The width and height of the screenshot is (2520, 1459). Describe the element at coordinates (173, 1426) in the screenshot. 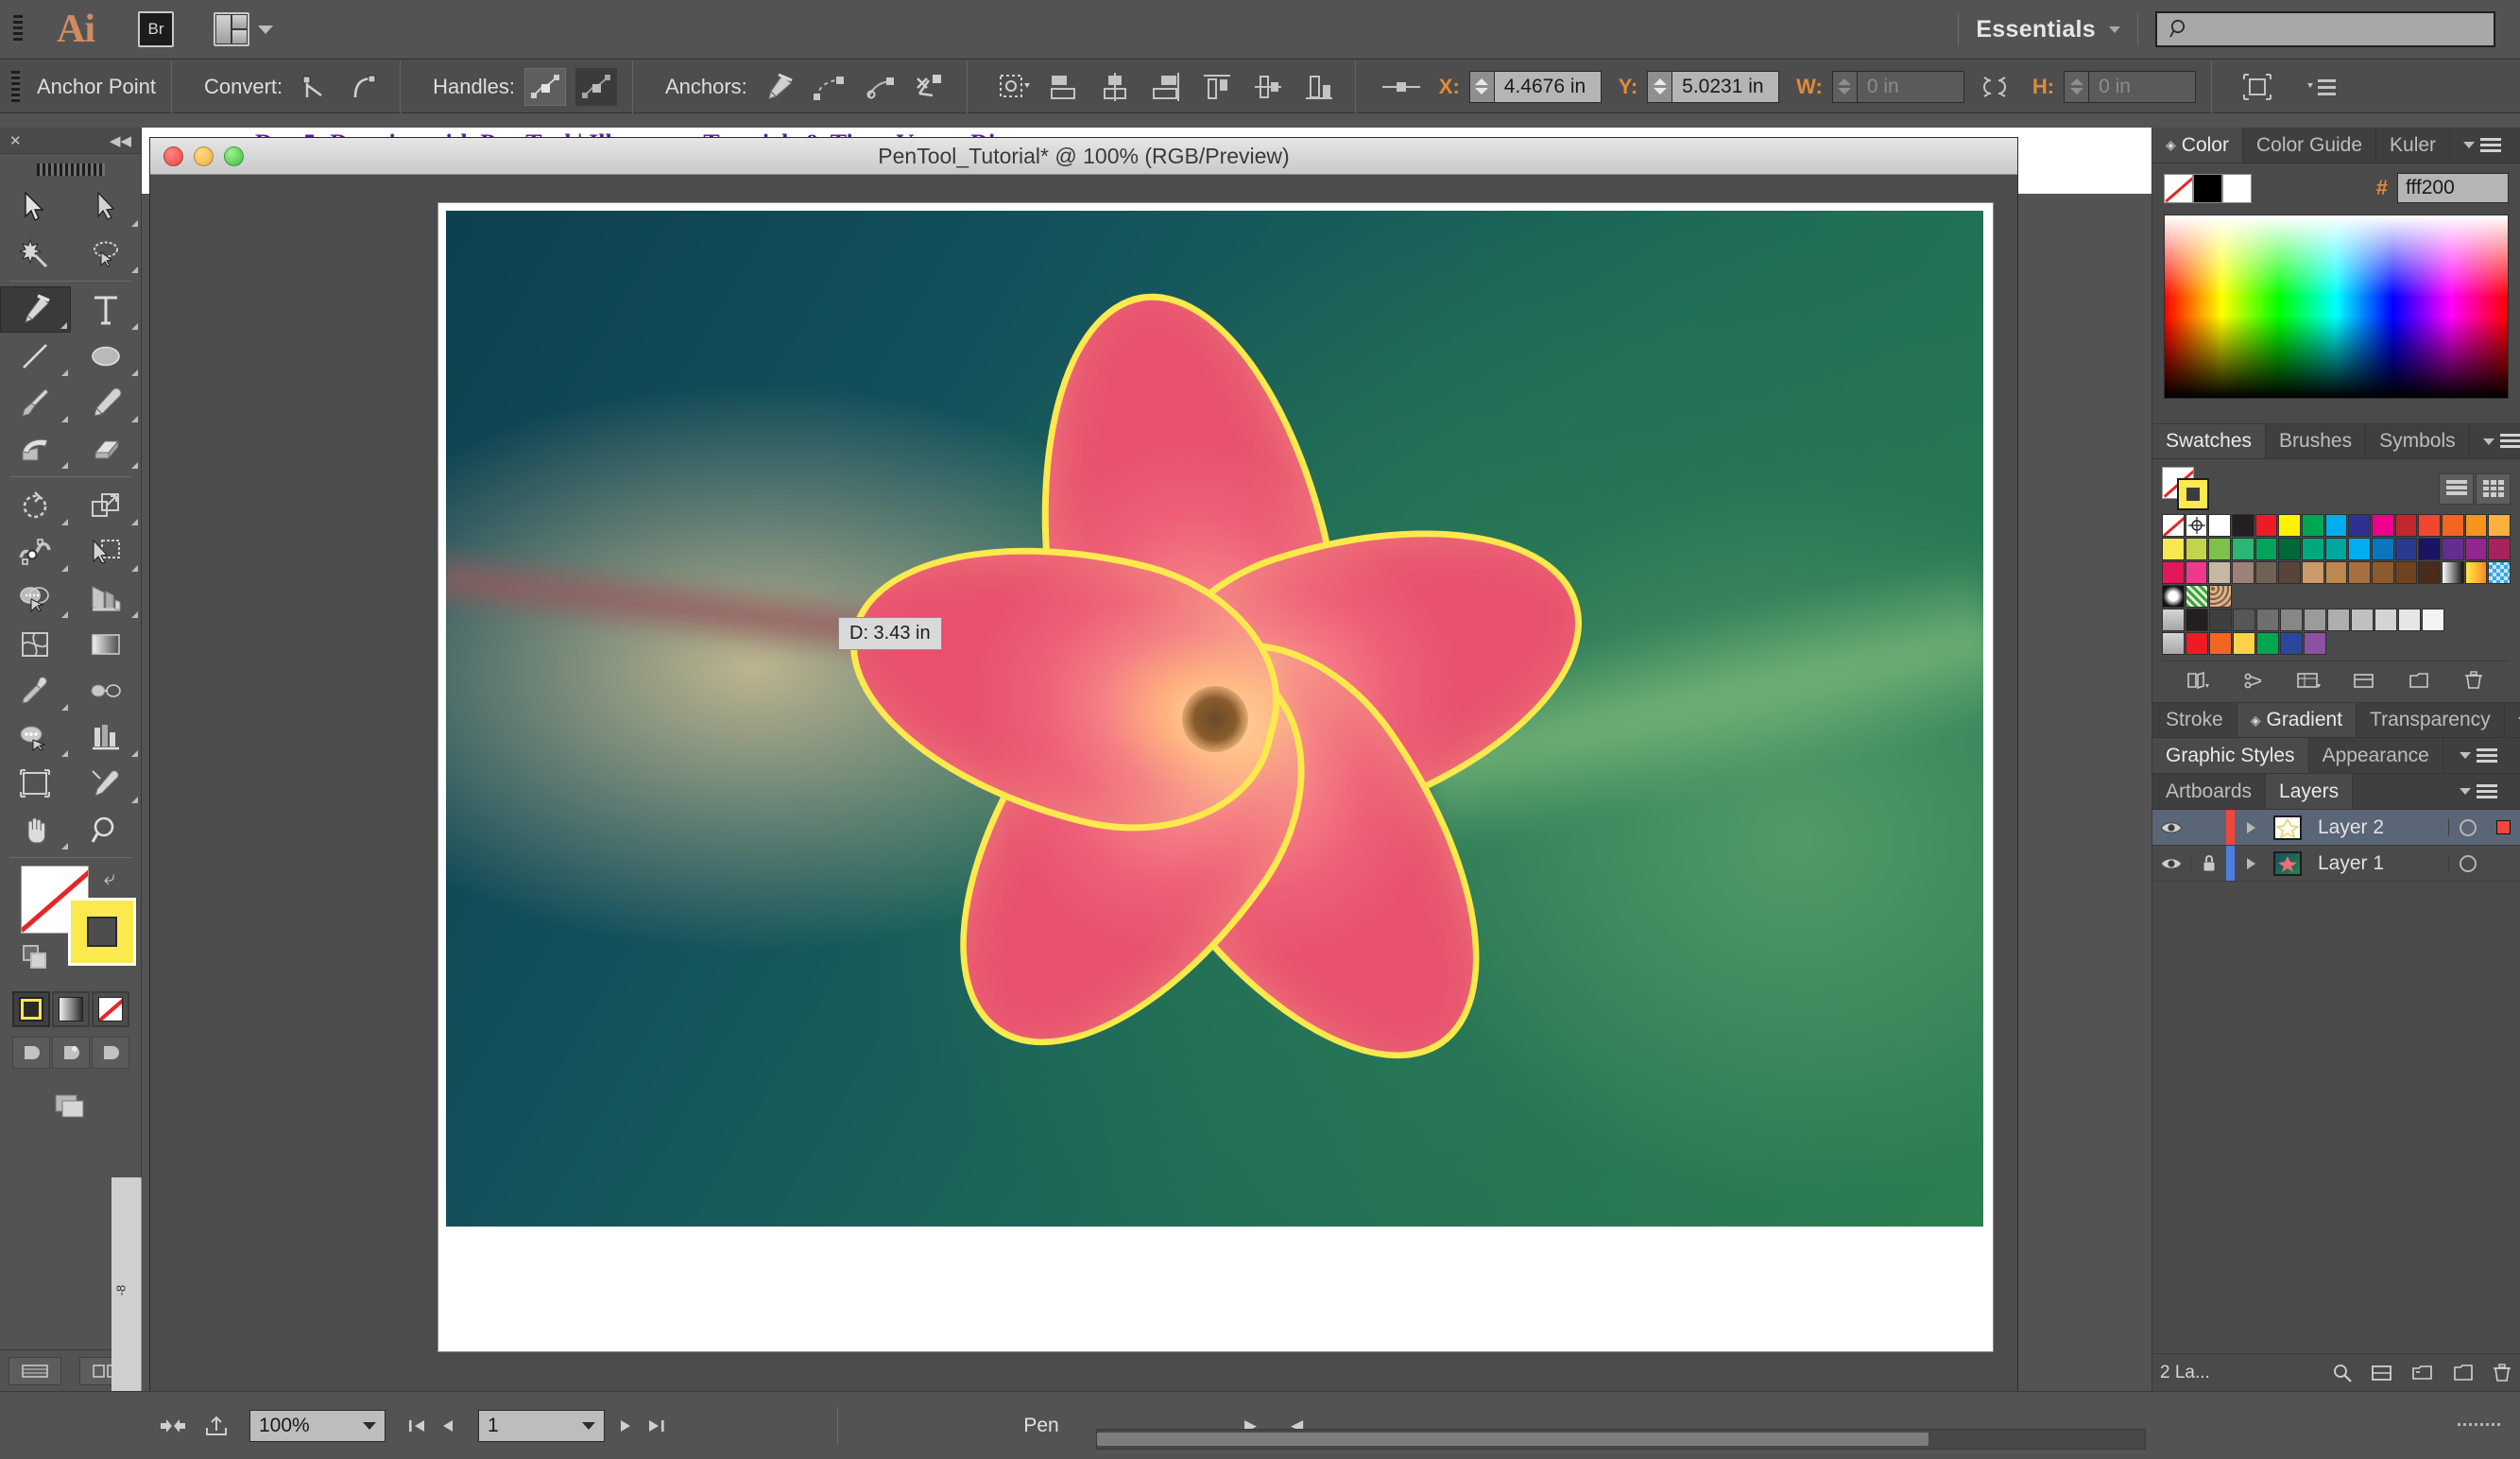

I see `cursor-key-icon` at that location.